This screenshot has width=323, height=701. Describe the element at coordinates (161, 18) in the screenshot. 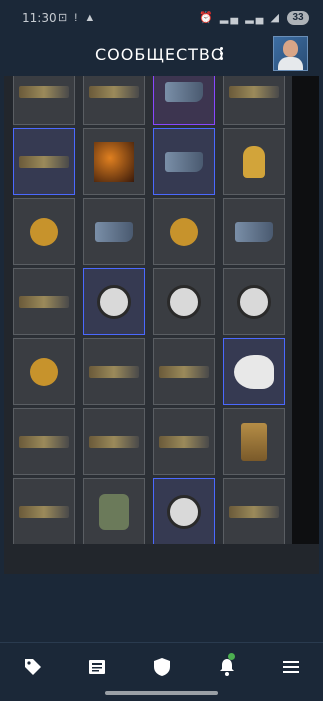

I see `status-bar: 11:30 ⊡ ! ▲ ⏰ ▂▄ ▂▄ ◢ 33` at that location.